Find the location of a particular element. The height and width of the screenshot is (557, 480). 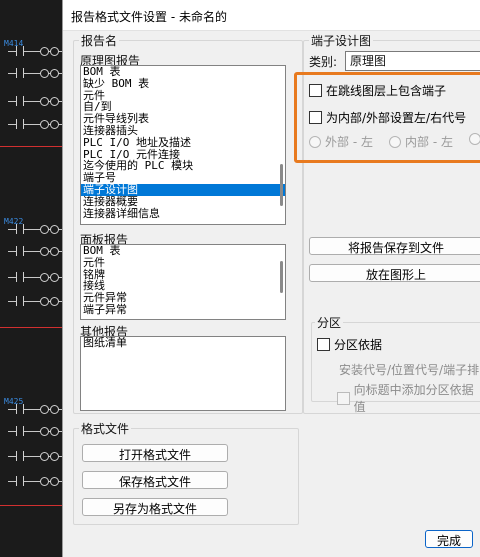

list-item: 铭牌 is located at coordinates (183, 274).